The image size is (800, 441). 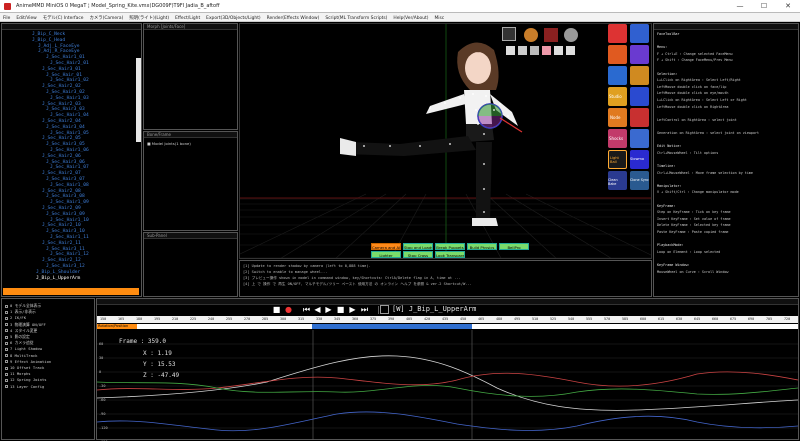 I want to click on curve-x, so click(x=447, y=381).